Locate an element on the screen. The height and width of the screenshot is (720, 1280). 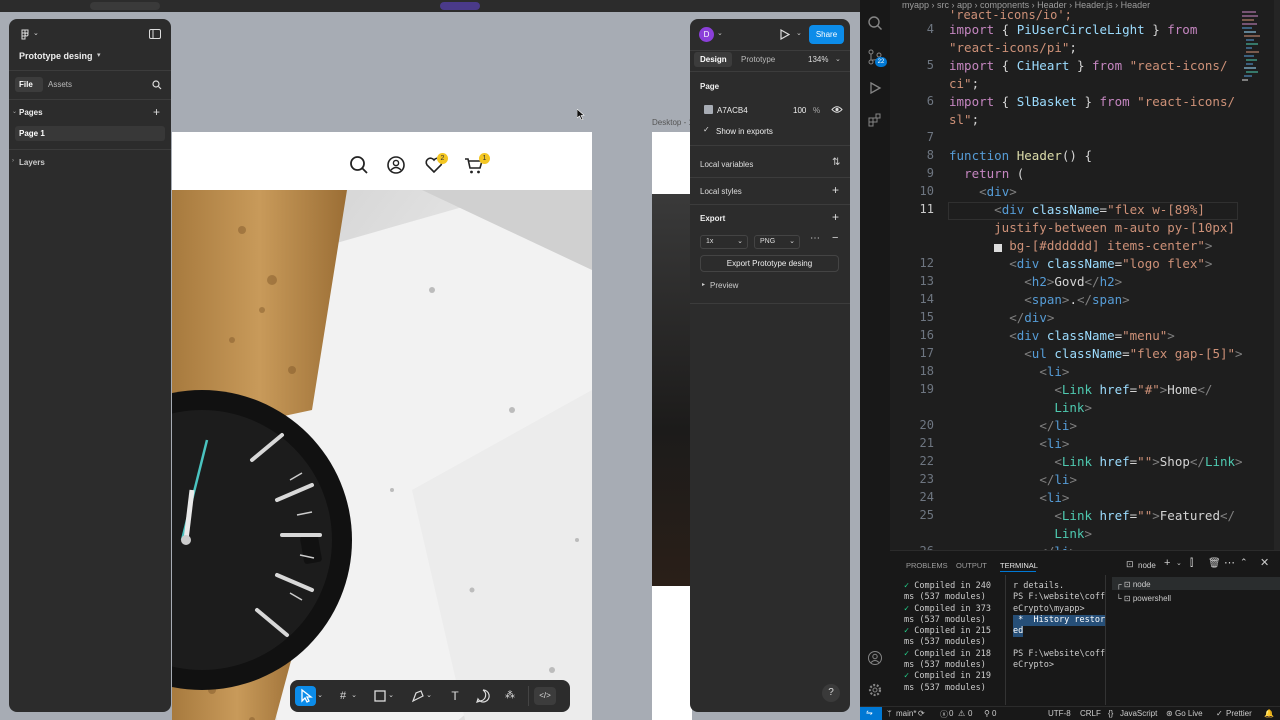
terminal-list-item-node: ┌ ⊡ node is located at coordinates (1133, 584).